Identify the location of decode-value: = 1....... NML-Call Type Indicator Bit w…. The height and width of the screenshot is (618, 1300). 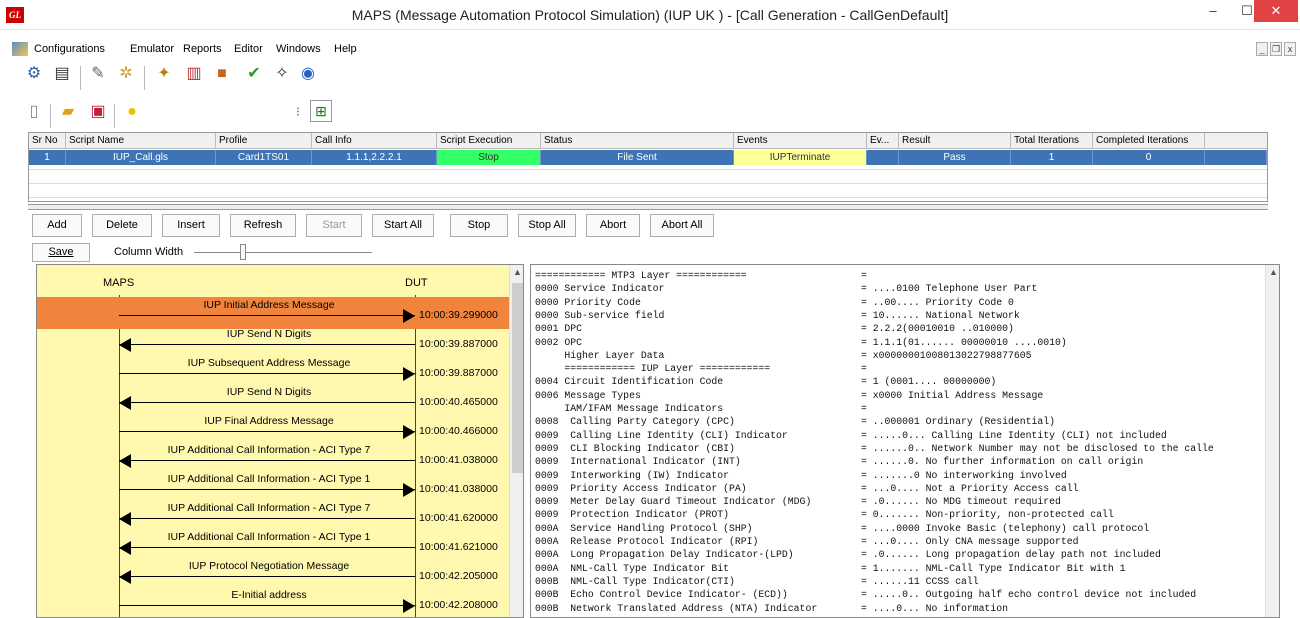
(993, 568).